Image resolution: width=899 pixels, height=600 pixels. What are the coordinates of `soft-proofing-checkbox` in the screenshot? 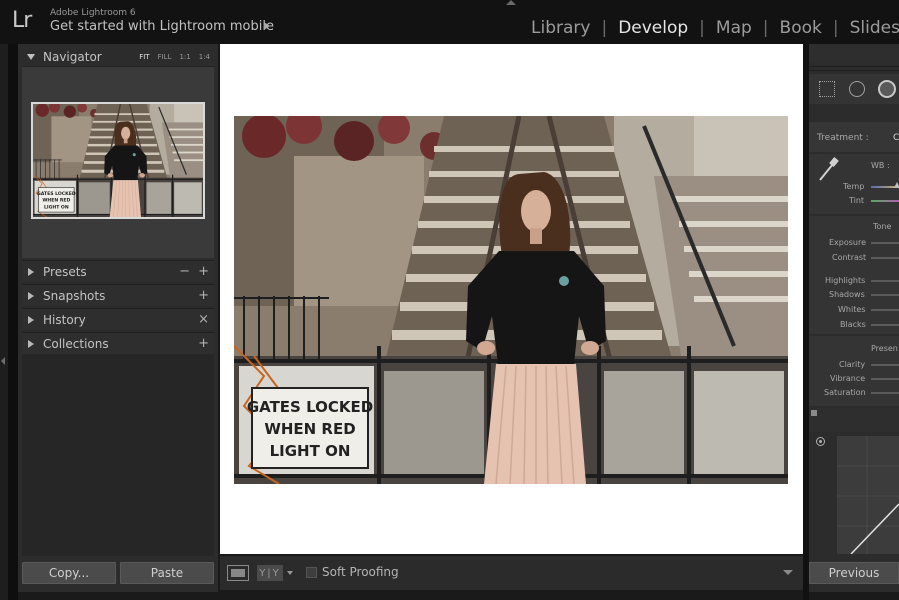 It's located at (311, 572).